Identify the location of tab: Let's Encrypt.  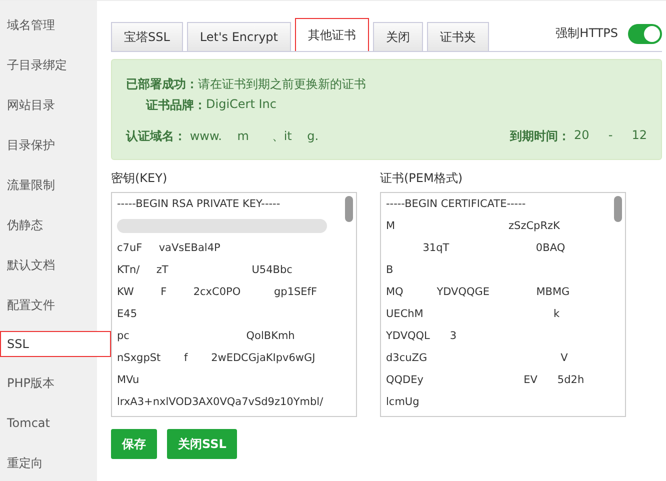
(238, 36).